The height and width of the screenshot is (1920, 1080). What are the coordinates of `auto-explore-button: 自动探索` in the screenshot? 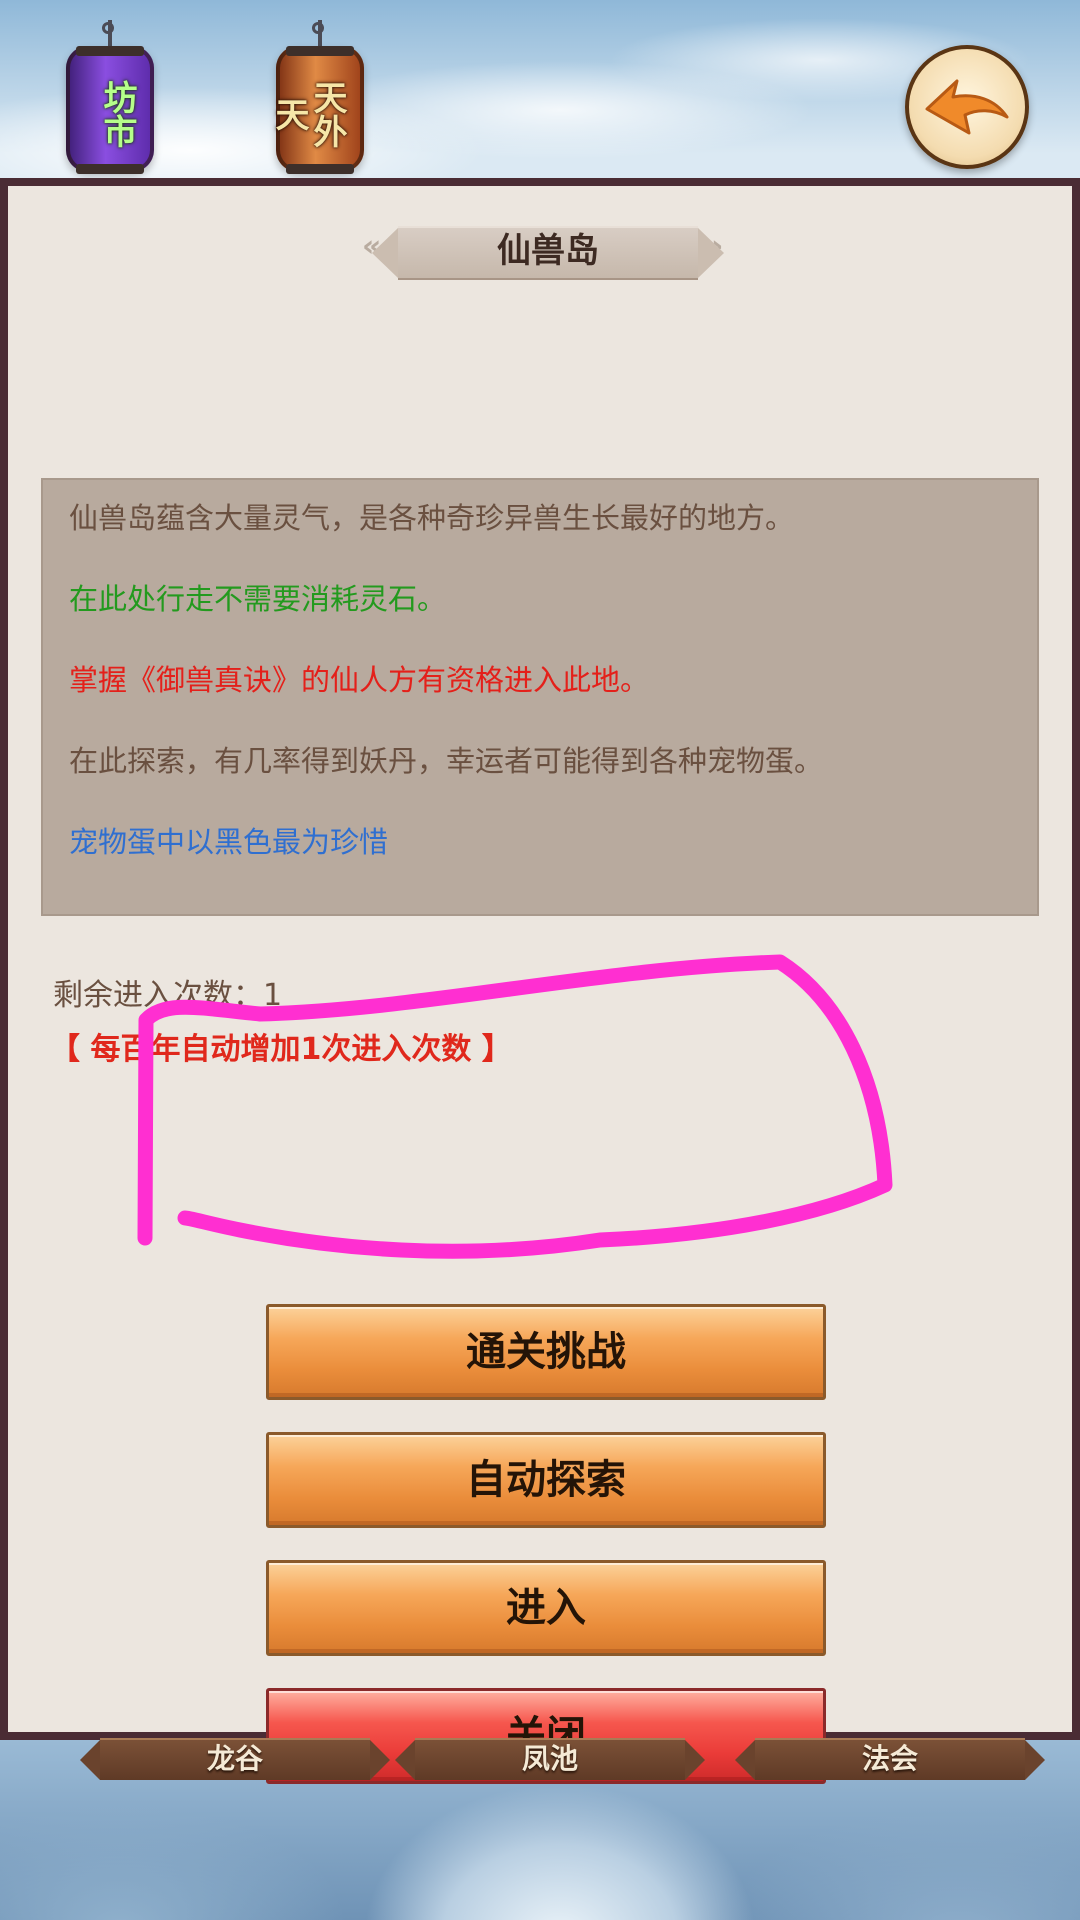 It's located at (546, 1480).